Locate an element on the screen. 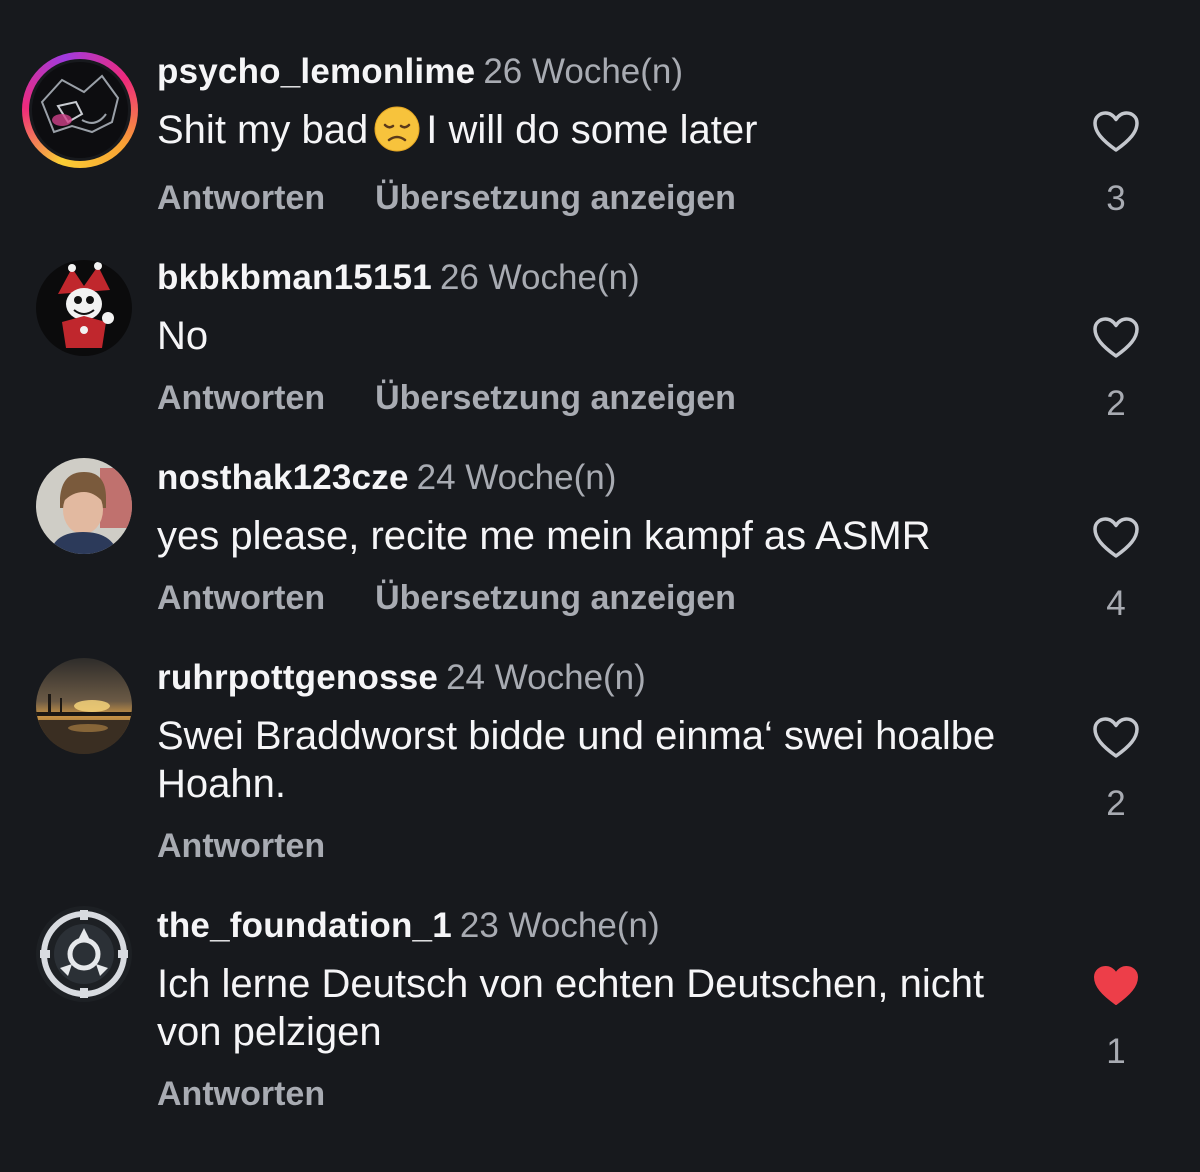  comment-text: yes please, recite me mein kampf as ASMR is located at coordinates (544, 536).